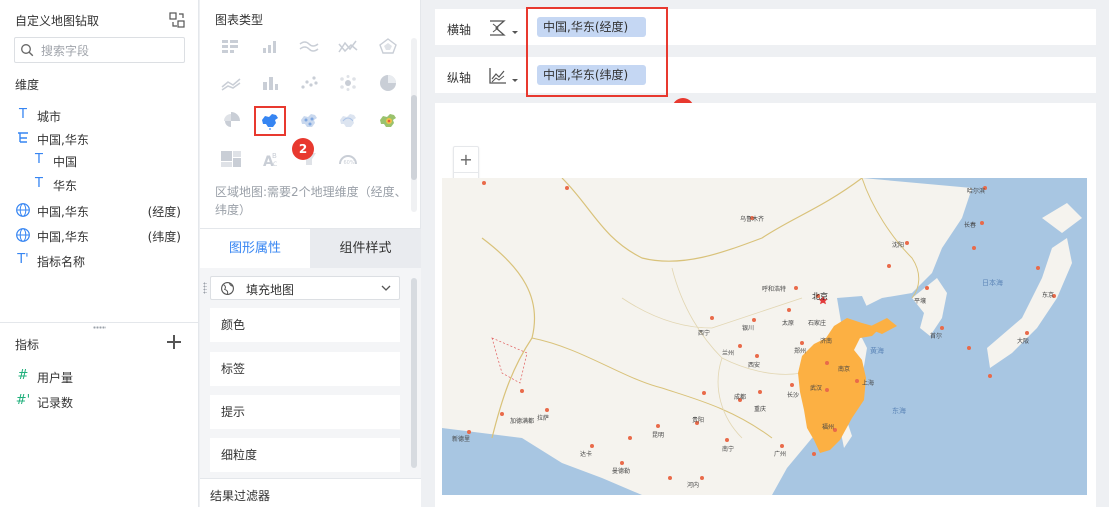 The width and height of the screenshot is (1109, 507). I want to click on map-city-label: 乌鲁木齐, so click(752, 219).